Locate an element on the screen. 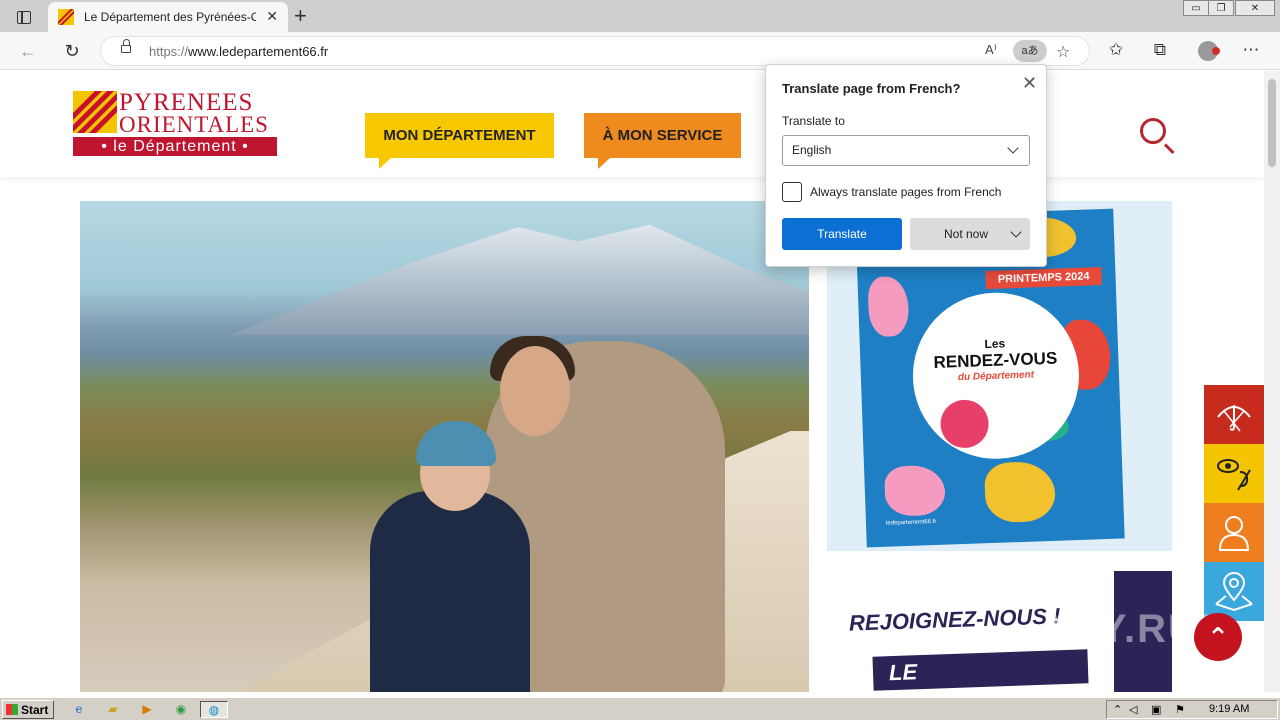 Image resolution: width=1280 pixels, height=720 pixels. start-label: Start is located at coordinates (35, 709).